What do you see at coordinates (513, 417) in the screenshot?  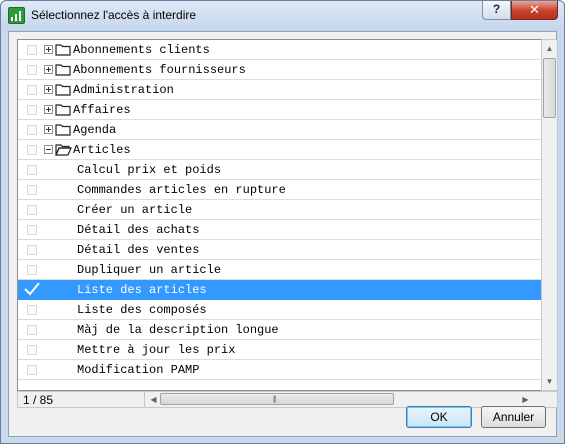 I see `cancel-button: Annuler` at bounding box center [513, 417].